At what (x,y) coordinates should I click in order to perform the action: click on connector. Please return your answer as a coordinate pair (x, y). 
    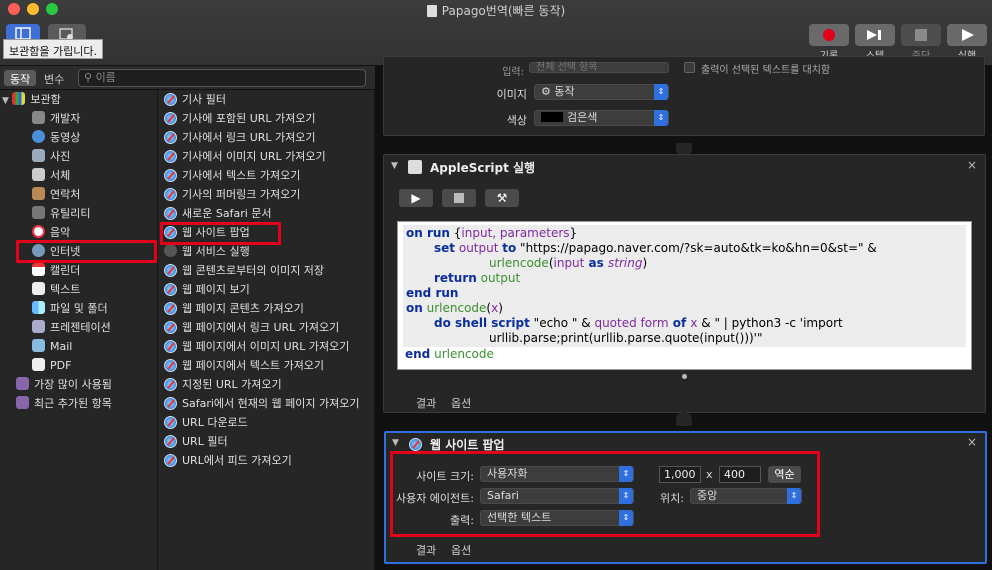
    Looking at the image, I should click on (684, 419).